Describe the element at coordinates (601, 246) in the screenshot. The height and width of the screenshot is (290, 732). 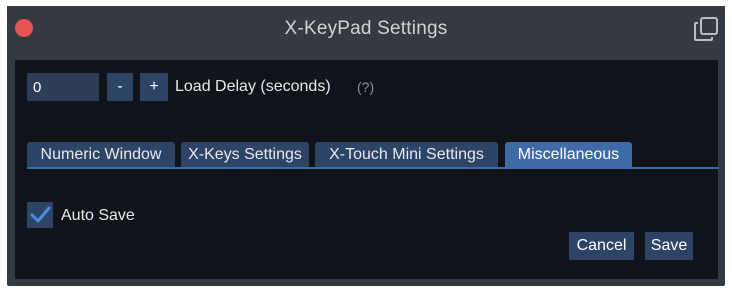
I see `cancel-button: Cancel` at that location.